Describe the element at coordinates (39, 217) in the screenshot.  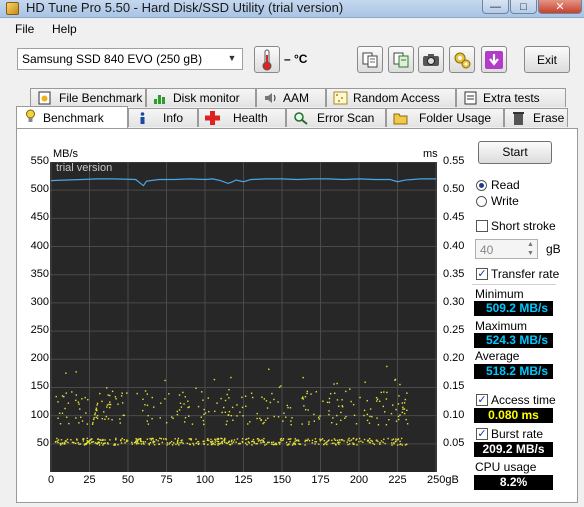
I see `y-left-tick-label: 450` at that location.